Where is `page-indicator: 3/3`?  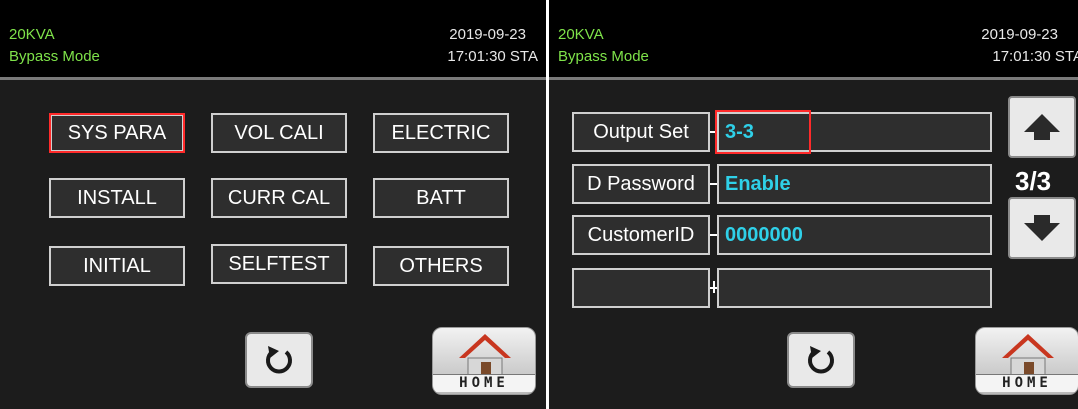 page-indicator: 3/3 is located at coordinates (1033, 181).